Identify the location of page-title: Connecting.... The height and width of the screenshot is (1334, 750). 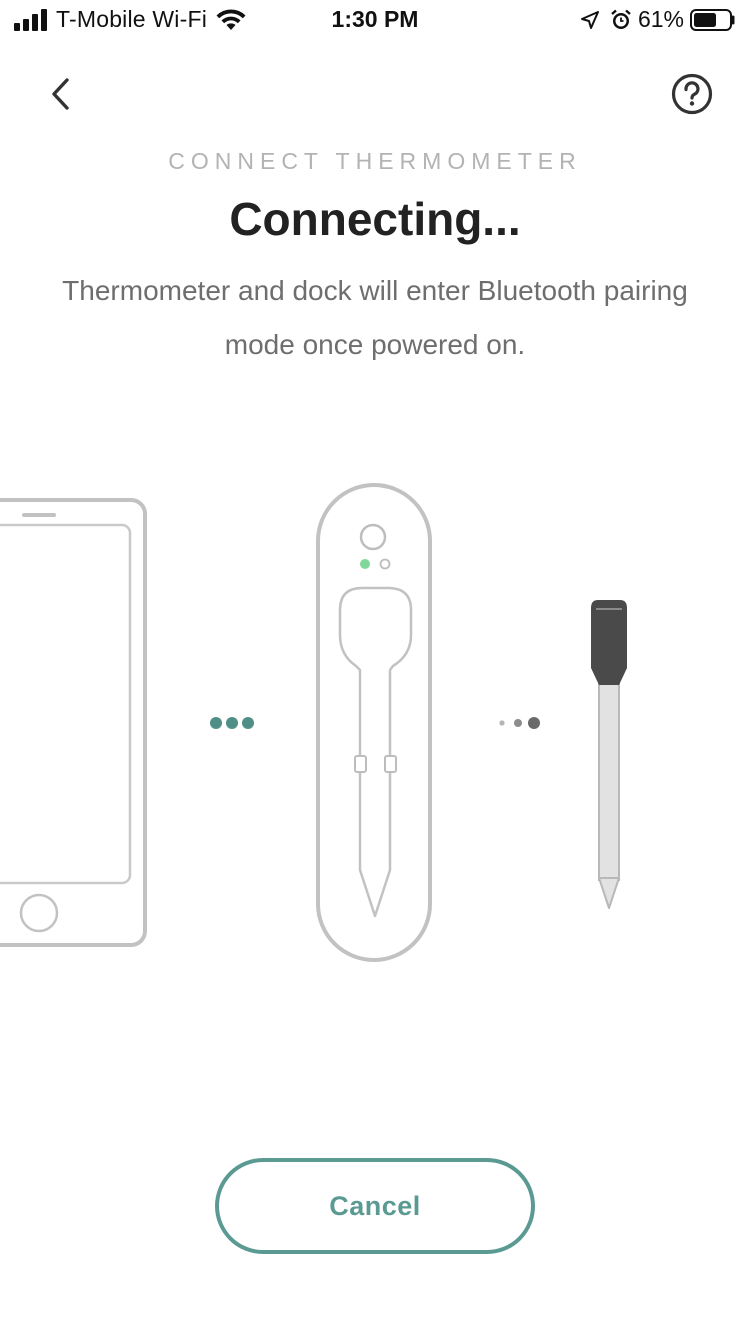
(375, 219).